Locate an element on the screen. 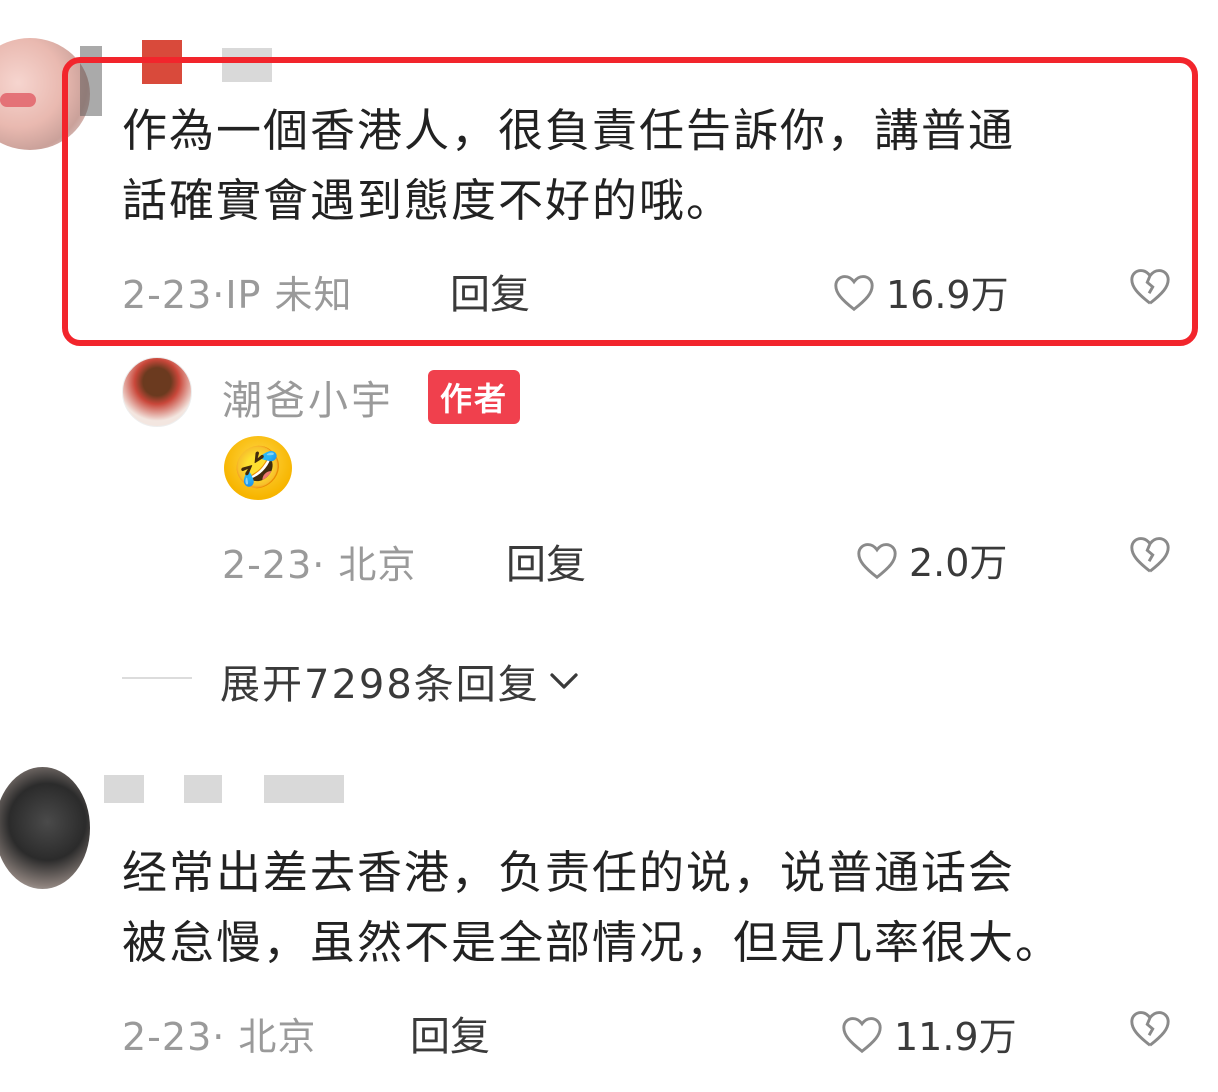 The image size is (1218, 1092). comment-meta: 2-23·IP 未知 is located at coordinates (237, 295).